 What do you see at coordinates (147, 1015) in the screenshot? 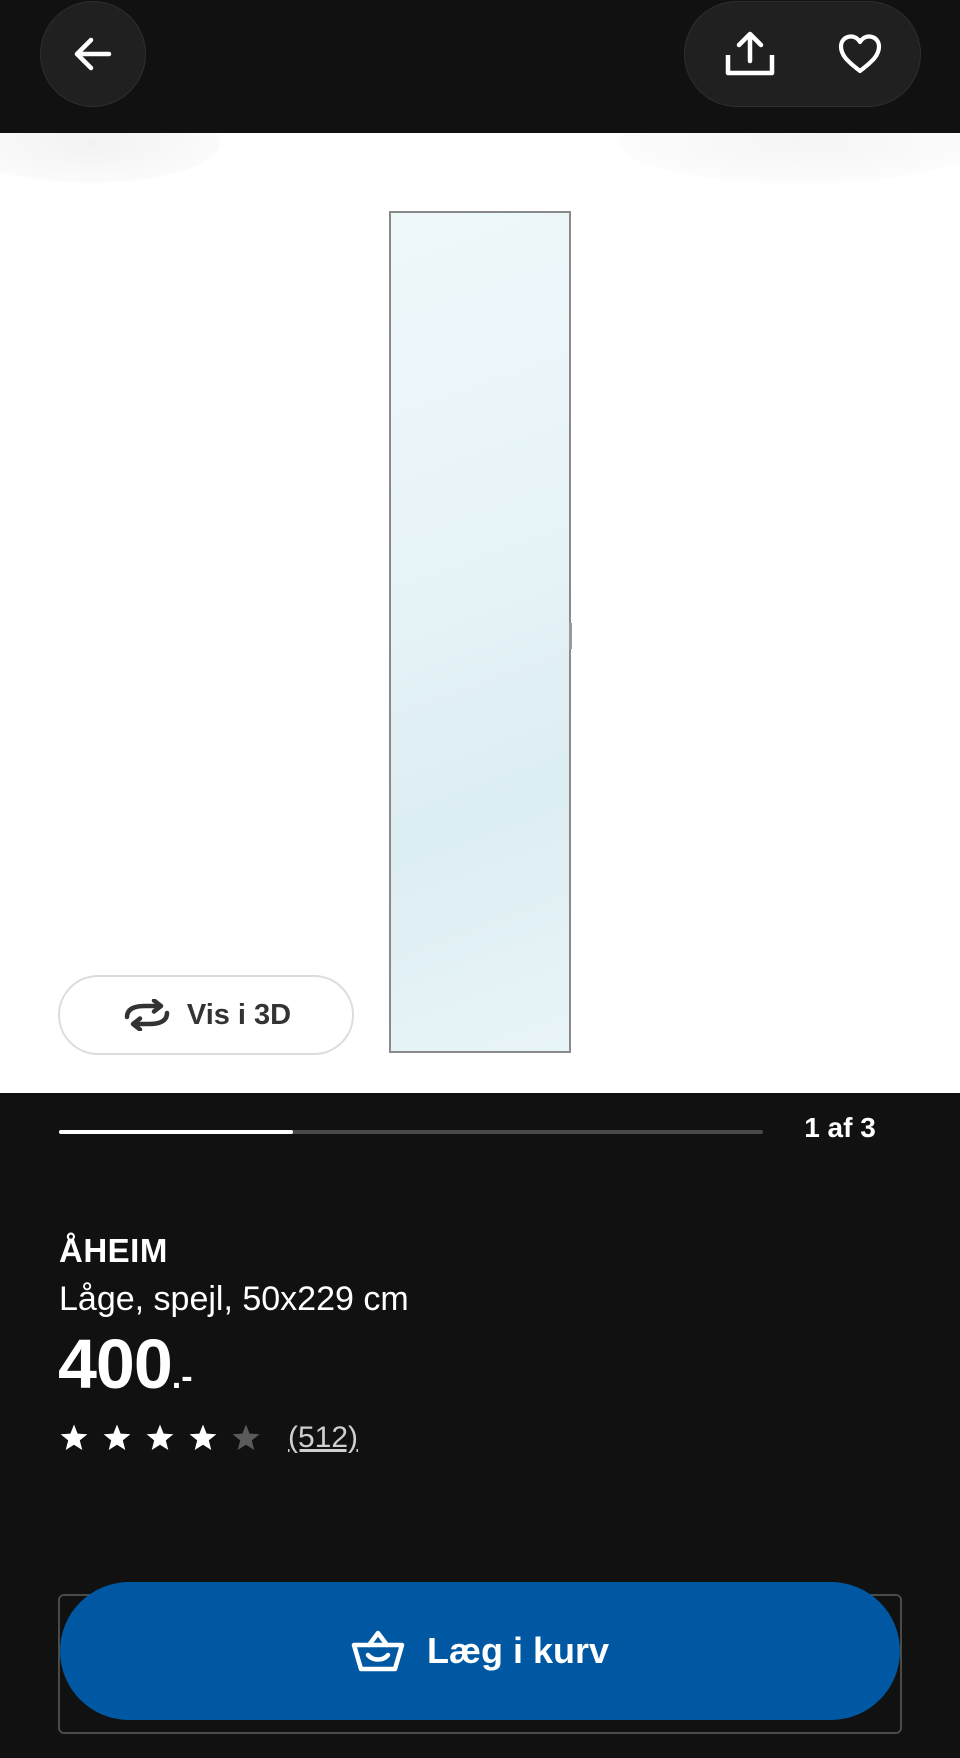
I see `rotate-arrows-icon` at bounding box center [147, 1015].